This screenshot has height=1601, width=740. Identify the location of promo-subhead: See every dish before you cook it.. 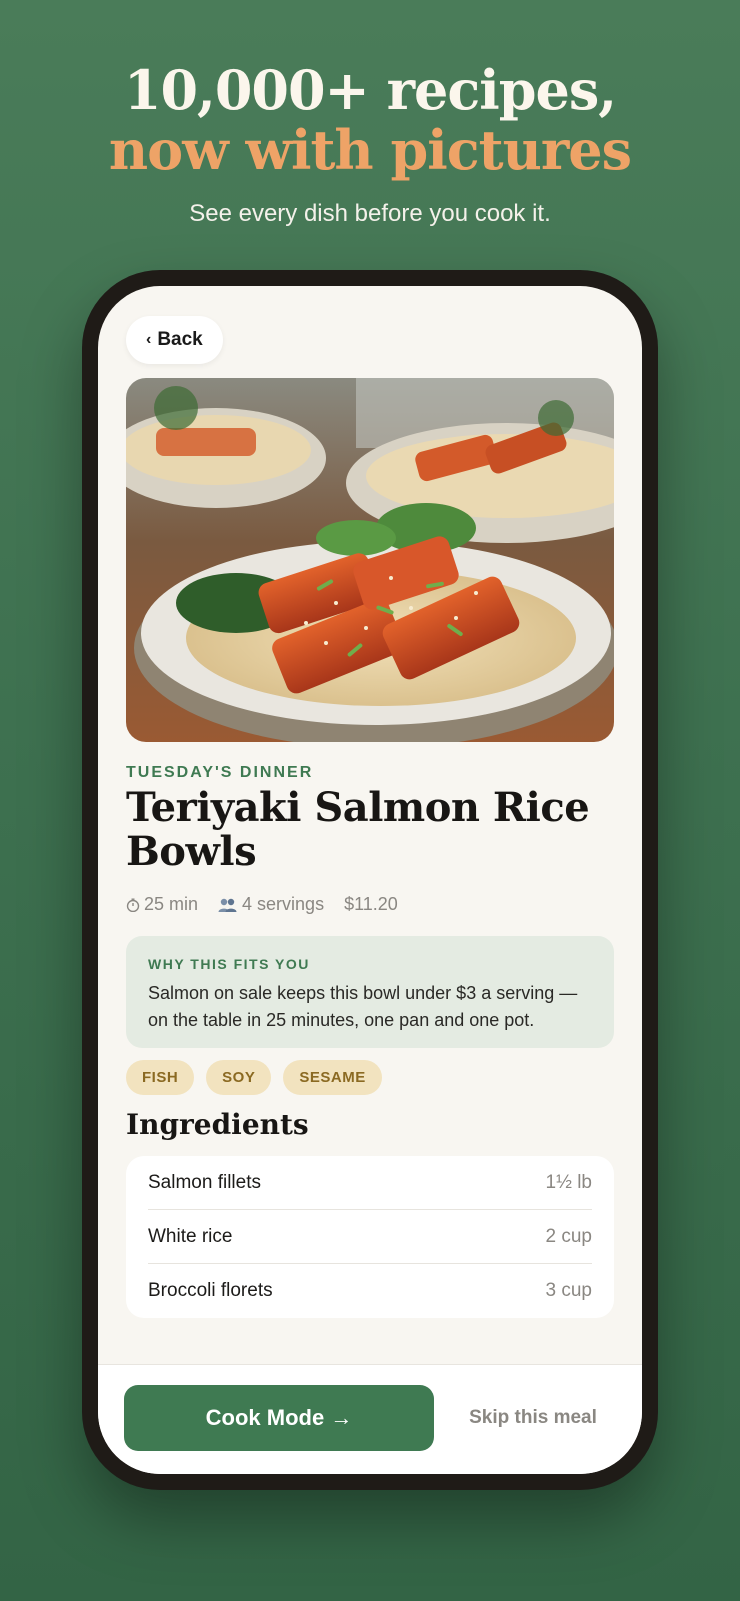
(370, 213).